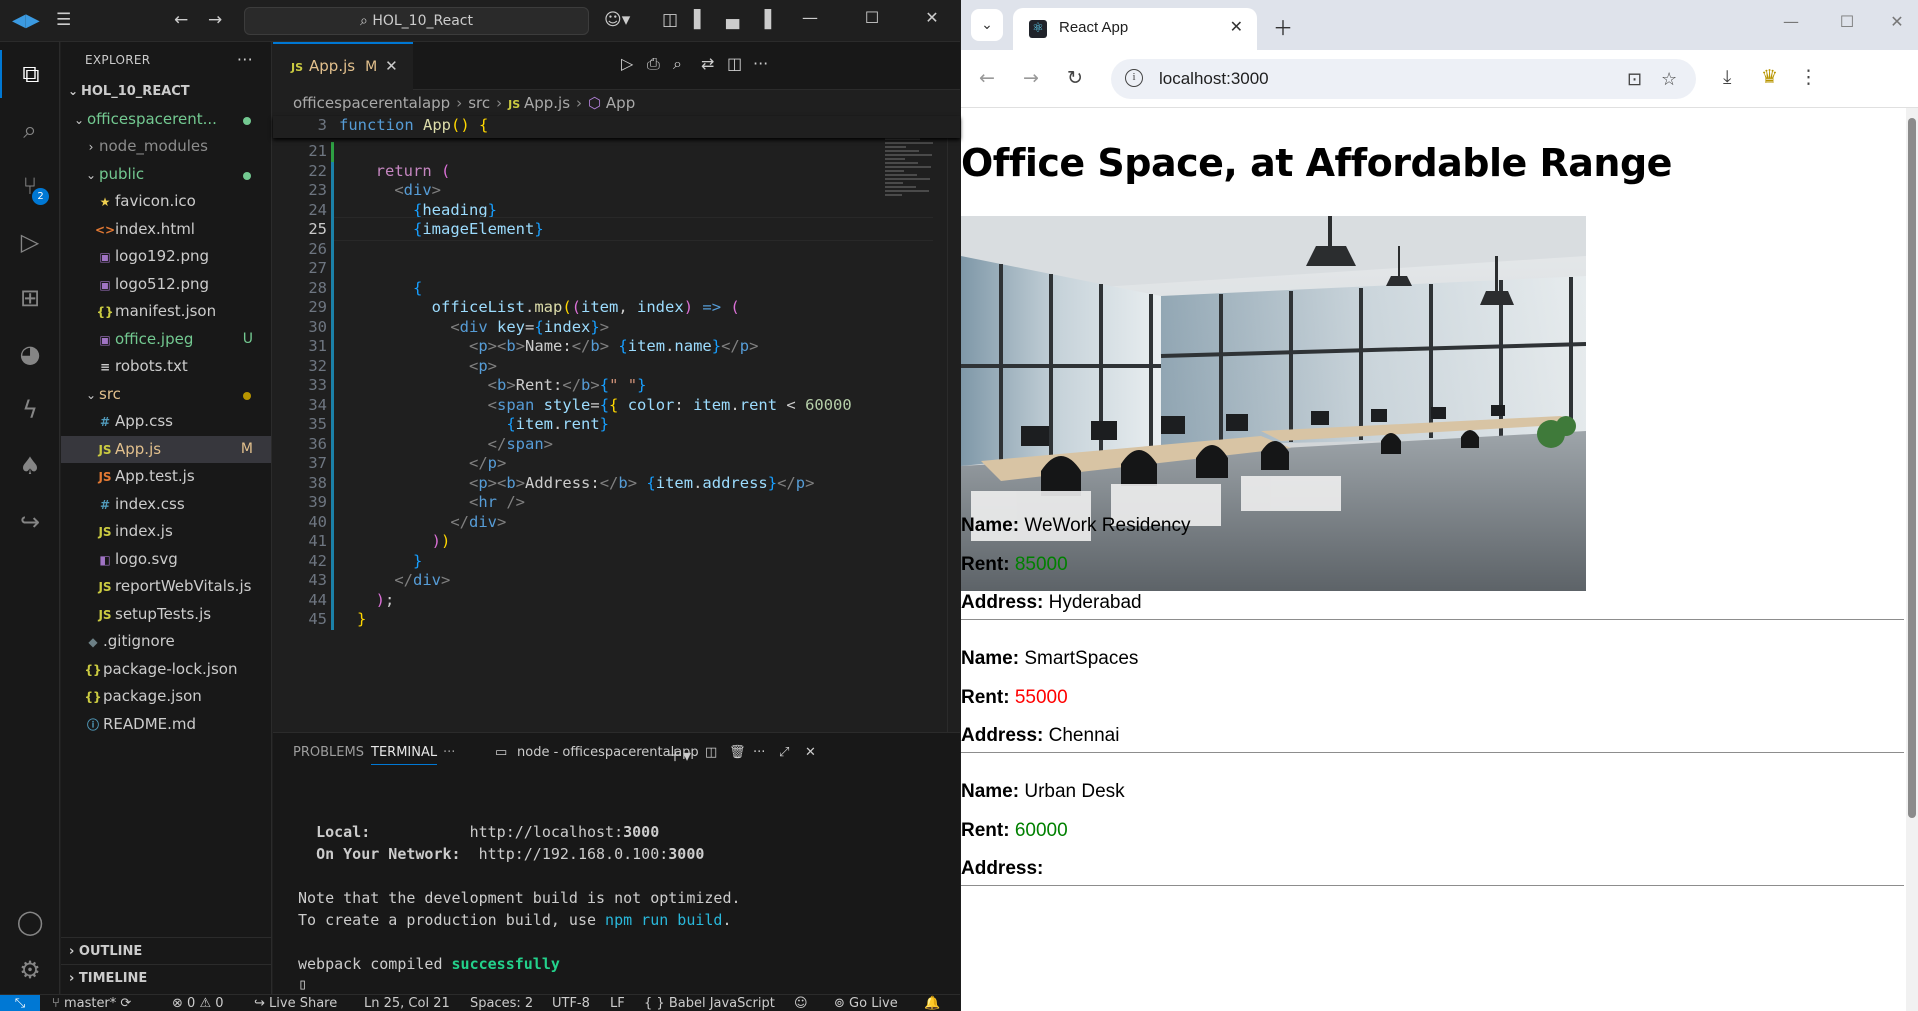 Image resolution: width=1918 pixels, height=1011 pixels. What do you see at coordinates (166, 587) in the screenshot?
I see `tree-file: JS reportWebVitals.js` at bounding box center [166, 587].